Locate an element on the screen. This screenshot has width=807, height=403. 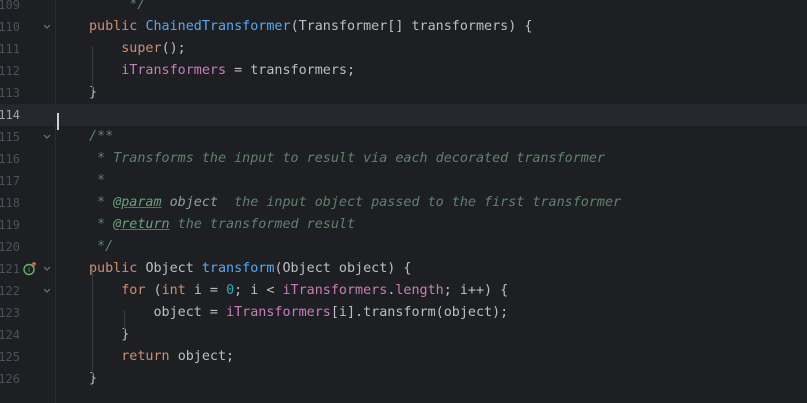
svg-text: I is located at coordinates (29, 270).